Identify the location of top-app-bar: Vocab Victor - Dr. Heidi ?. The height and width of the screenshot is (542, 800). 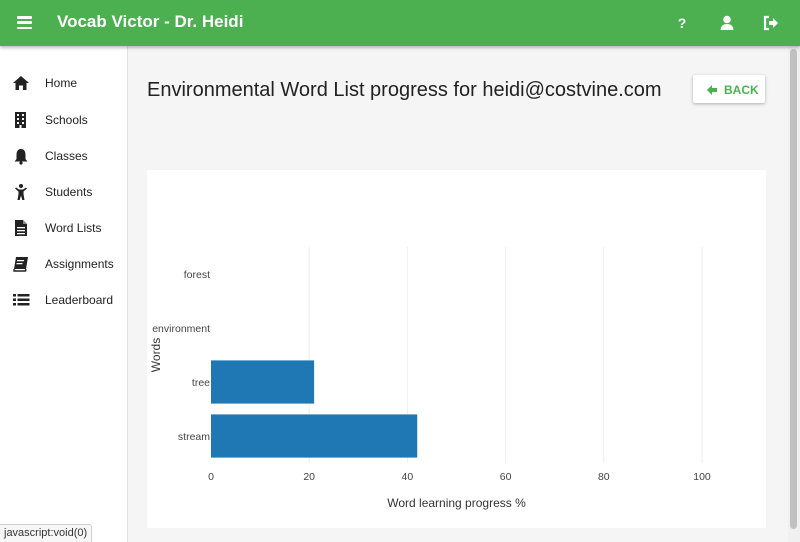
(400, 23).